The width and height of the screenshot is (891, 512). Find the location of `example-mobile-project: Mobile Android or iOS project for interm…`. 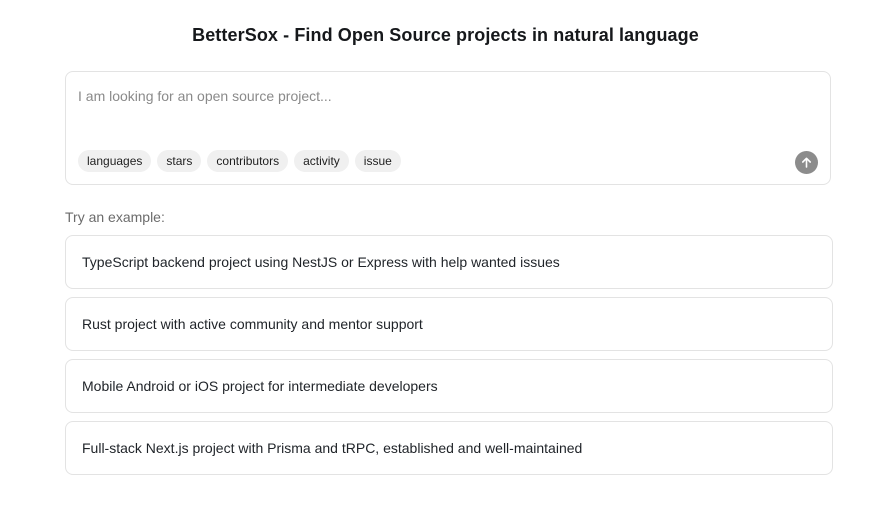

example-mobile-project: Mobile Android or iOS project for interm… is located at coordinates (449, 386).